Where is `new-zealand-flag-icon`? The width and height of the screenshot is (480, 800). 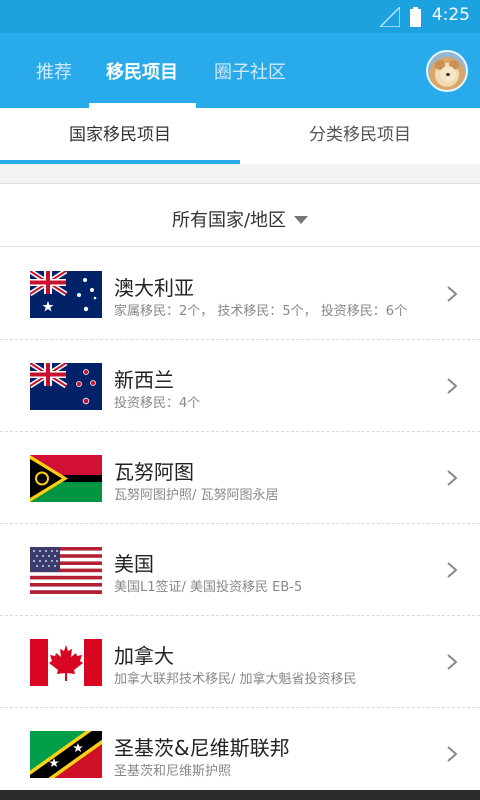 new-zealand-flag-icon is located at coordinates (66, 386).